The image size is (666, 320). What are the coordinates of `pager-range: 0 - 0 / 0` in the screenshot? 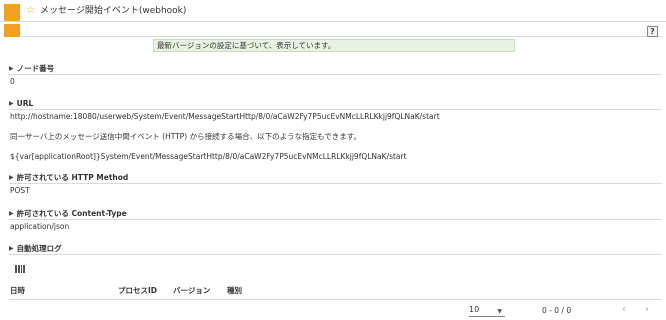 It's located at (557, 310).